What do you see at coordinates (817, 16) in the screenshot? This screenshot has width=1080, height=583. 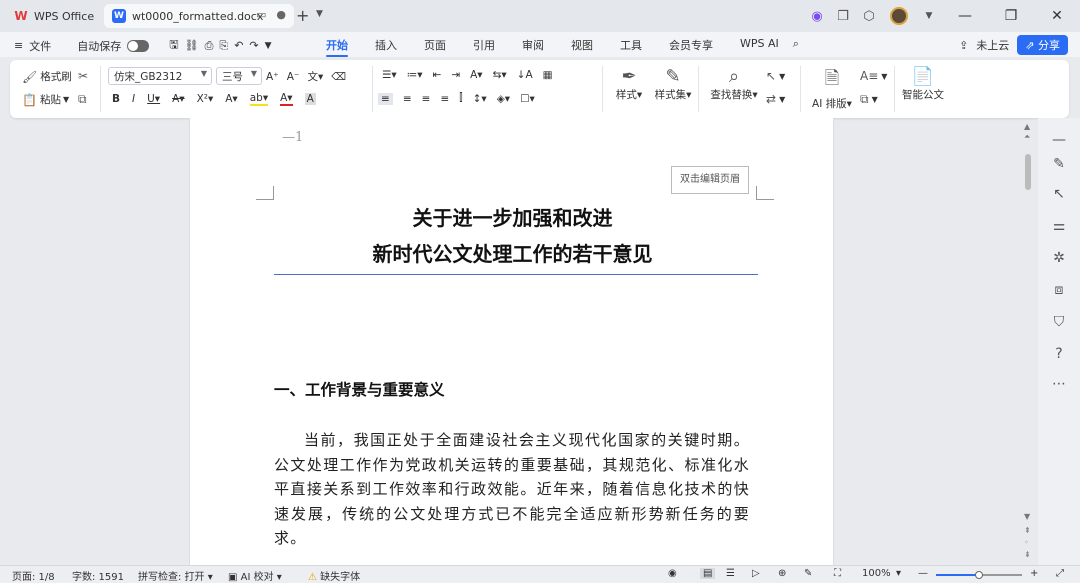 I see `color-wheel-icon: ◉` at bounding box center [817, 16].